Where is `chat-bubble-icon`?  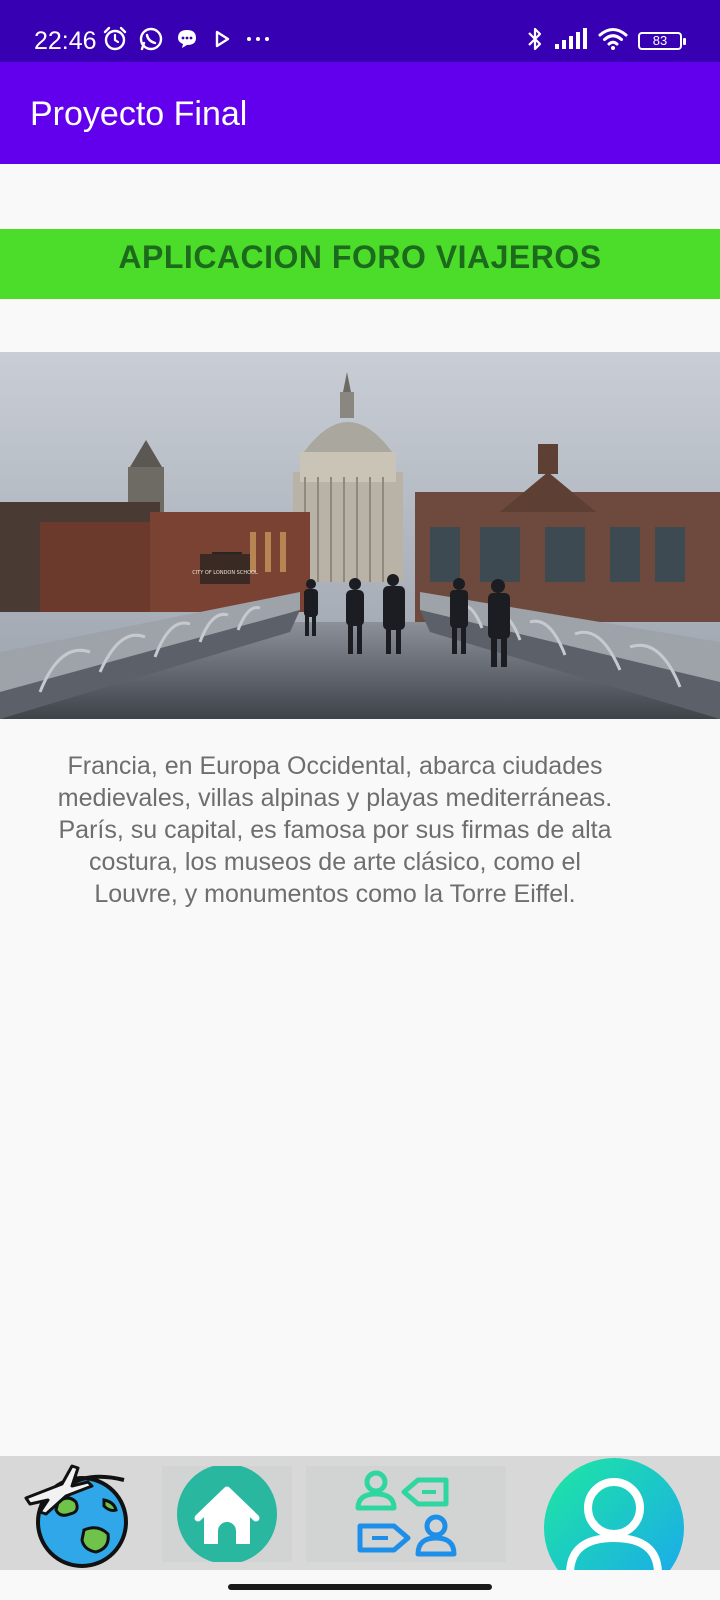 chat-bubble-icon is located at coordinates (187, 41).